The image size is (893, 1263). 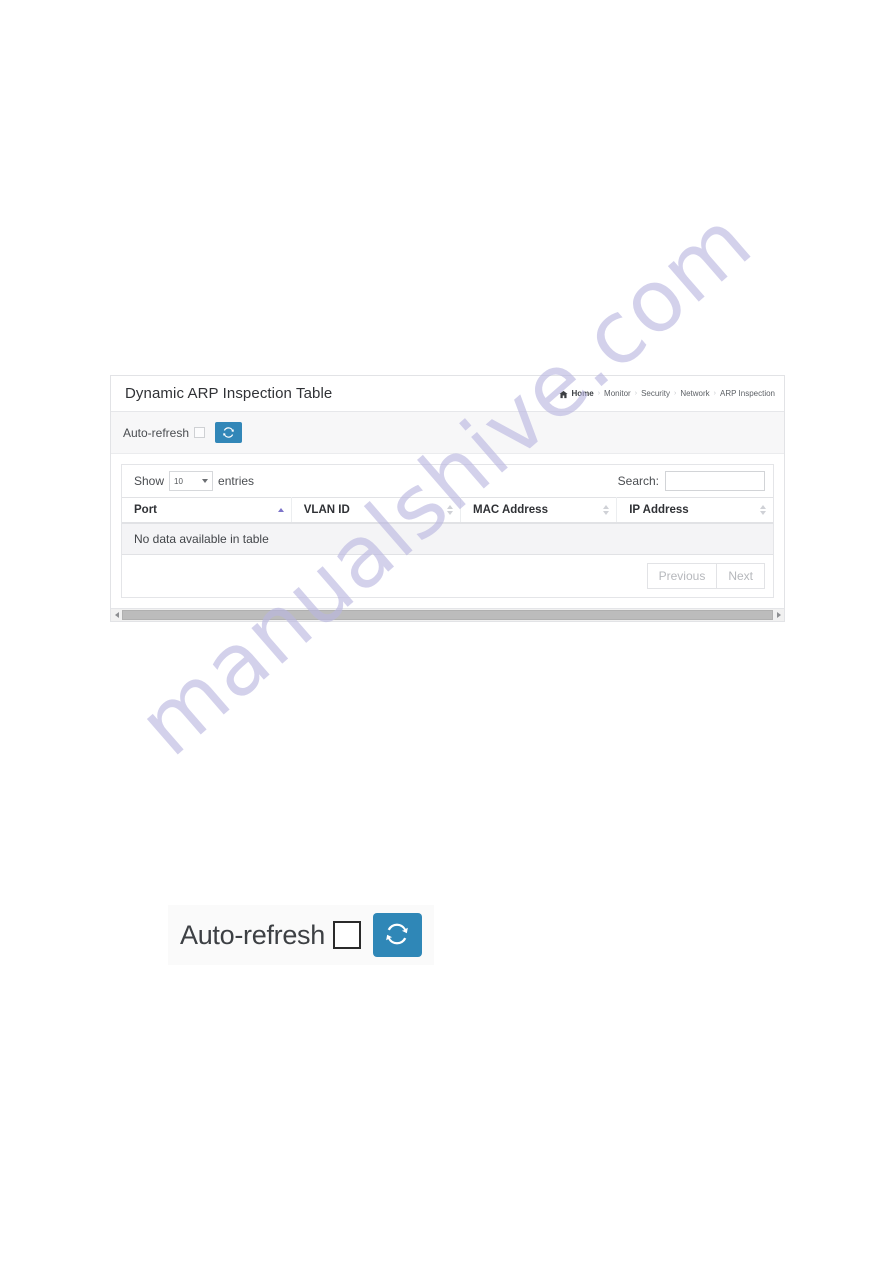 I want to click on breadcrumb-item-home: Home, so click(x=582, y=393).